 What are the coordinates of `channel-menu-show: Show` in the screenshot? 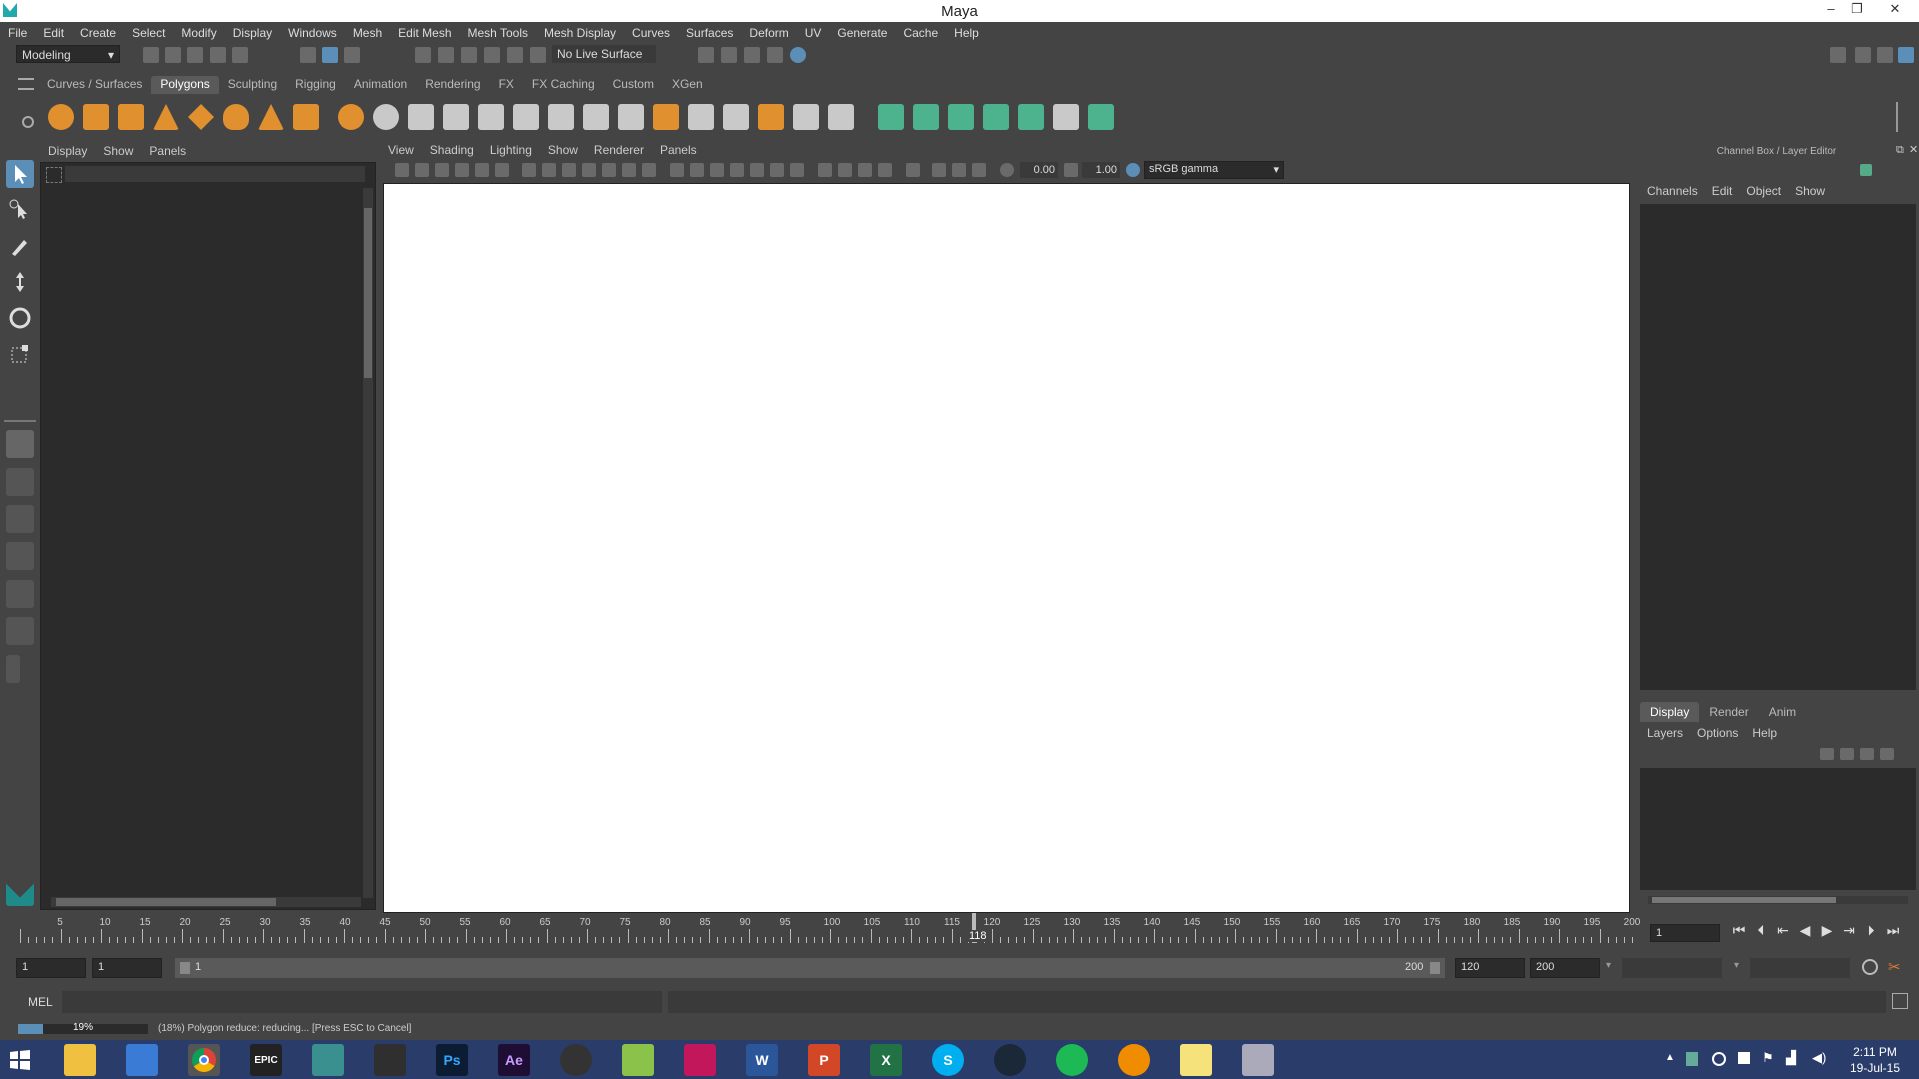 It's located at (1810, 191).